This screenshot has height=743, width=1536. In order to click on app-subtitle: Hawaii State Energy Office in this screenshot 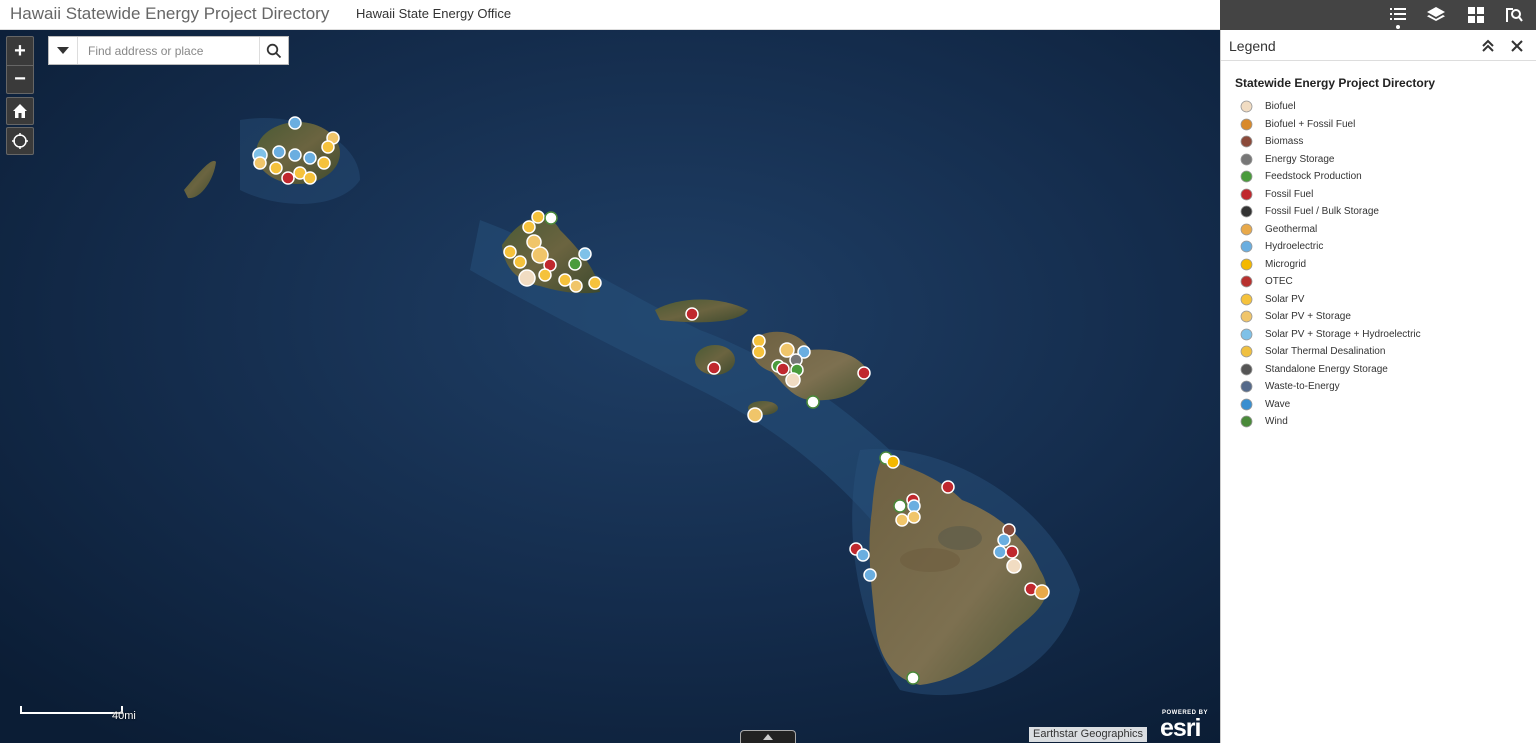, I will do `click(434, 13)`.